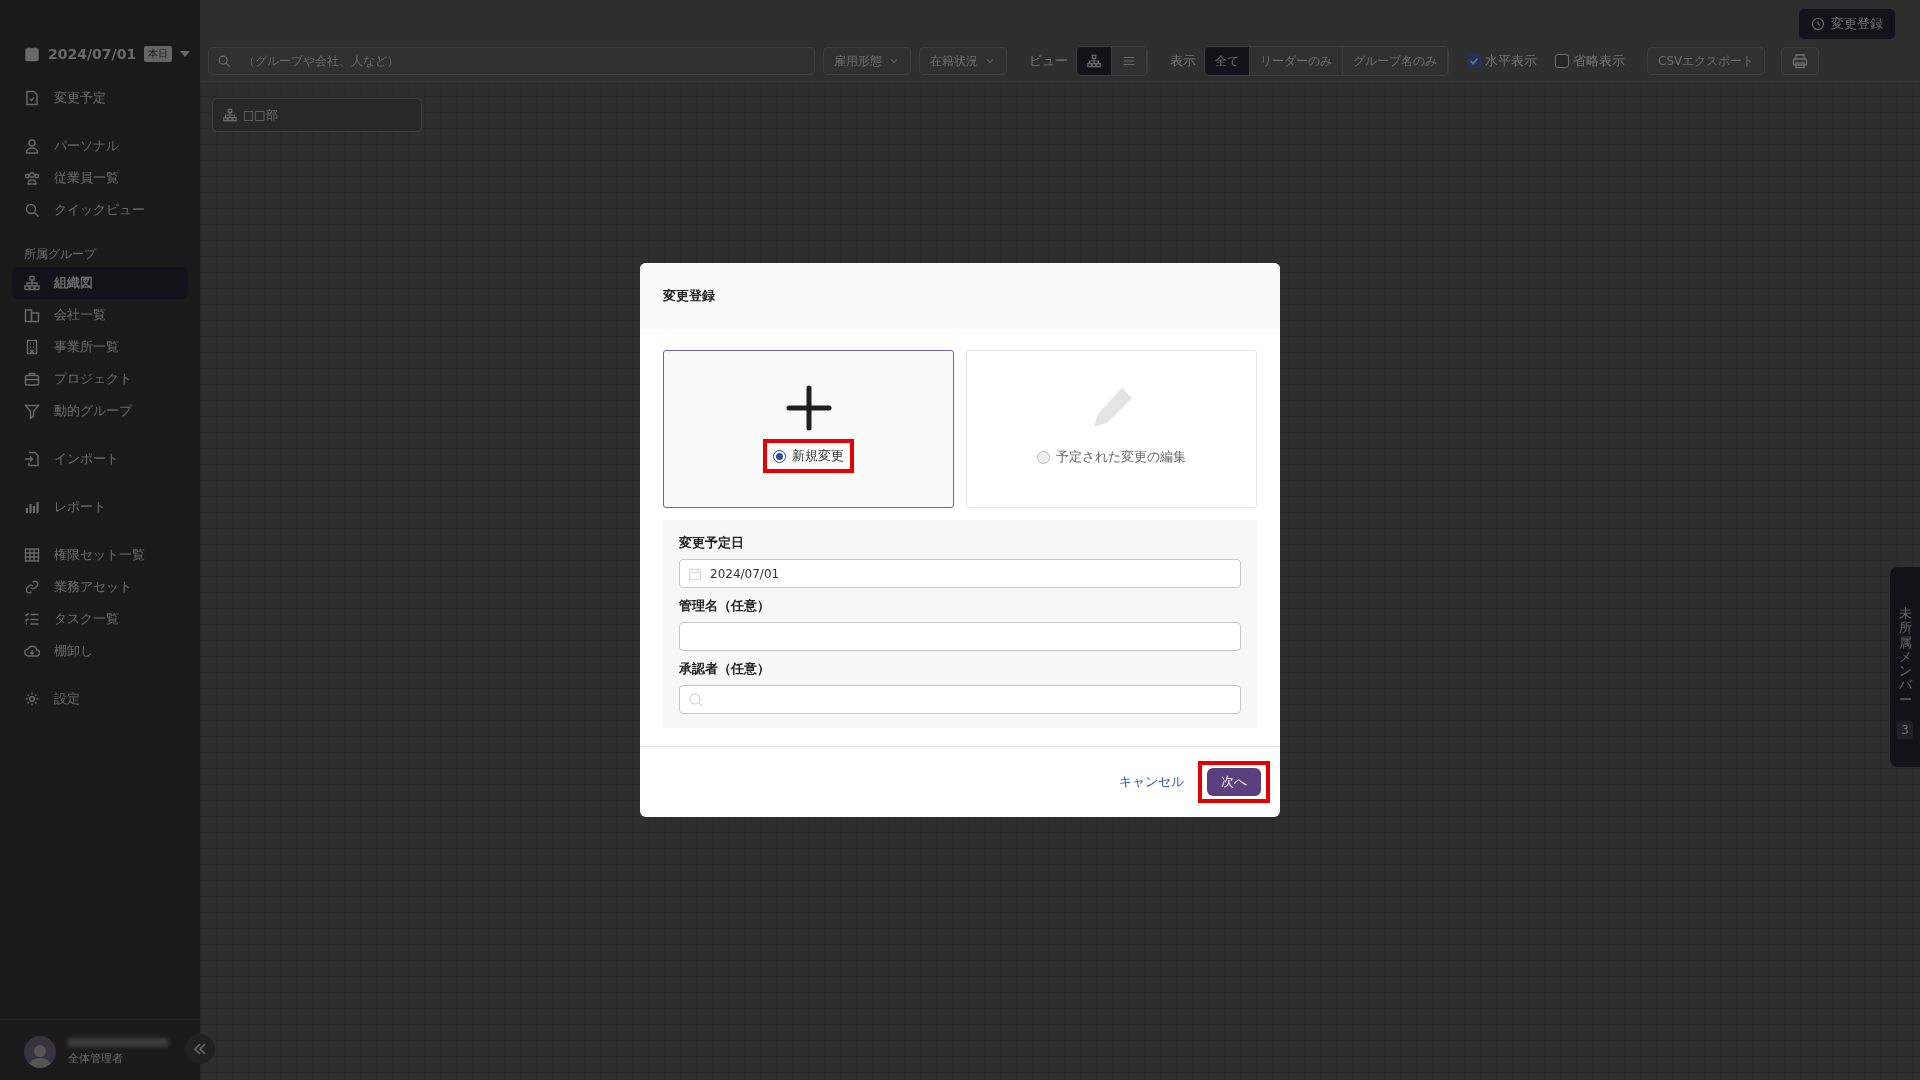 This screenshot has width=1920, height=1080. I want to click on register-change-button: 変更登録, so click(1847, 24).